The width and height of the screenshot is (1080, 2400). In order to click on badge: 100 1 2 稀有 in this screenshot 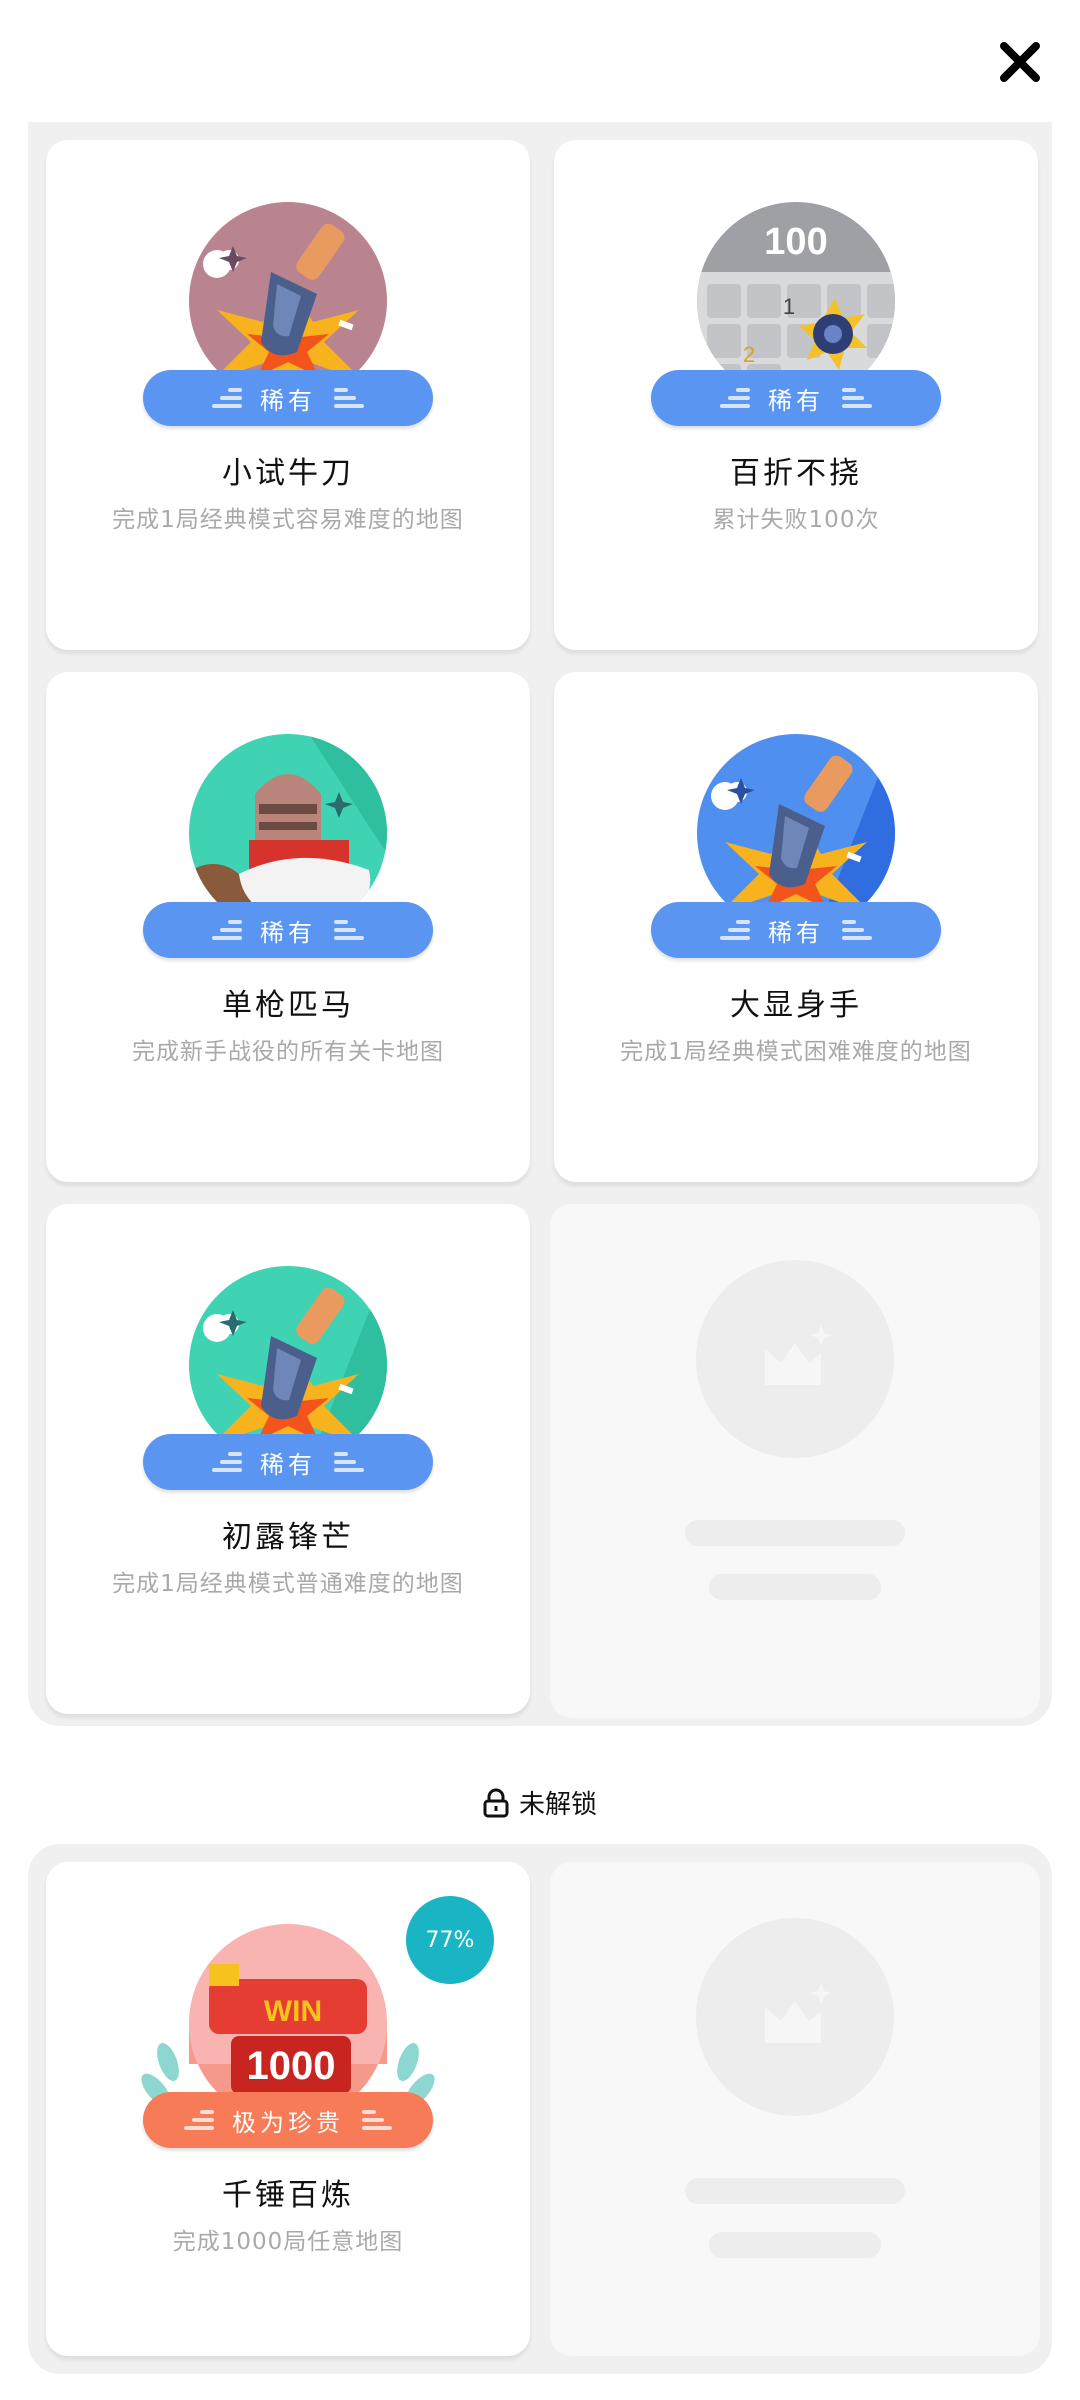, I will do `click(796, 314)`.